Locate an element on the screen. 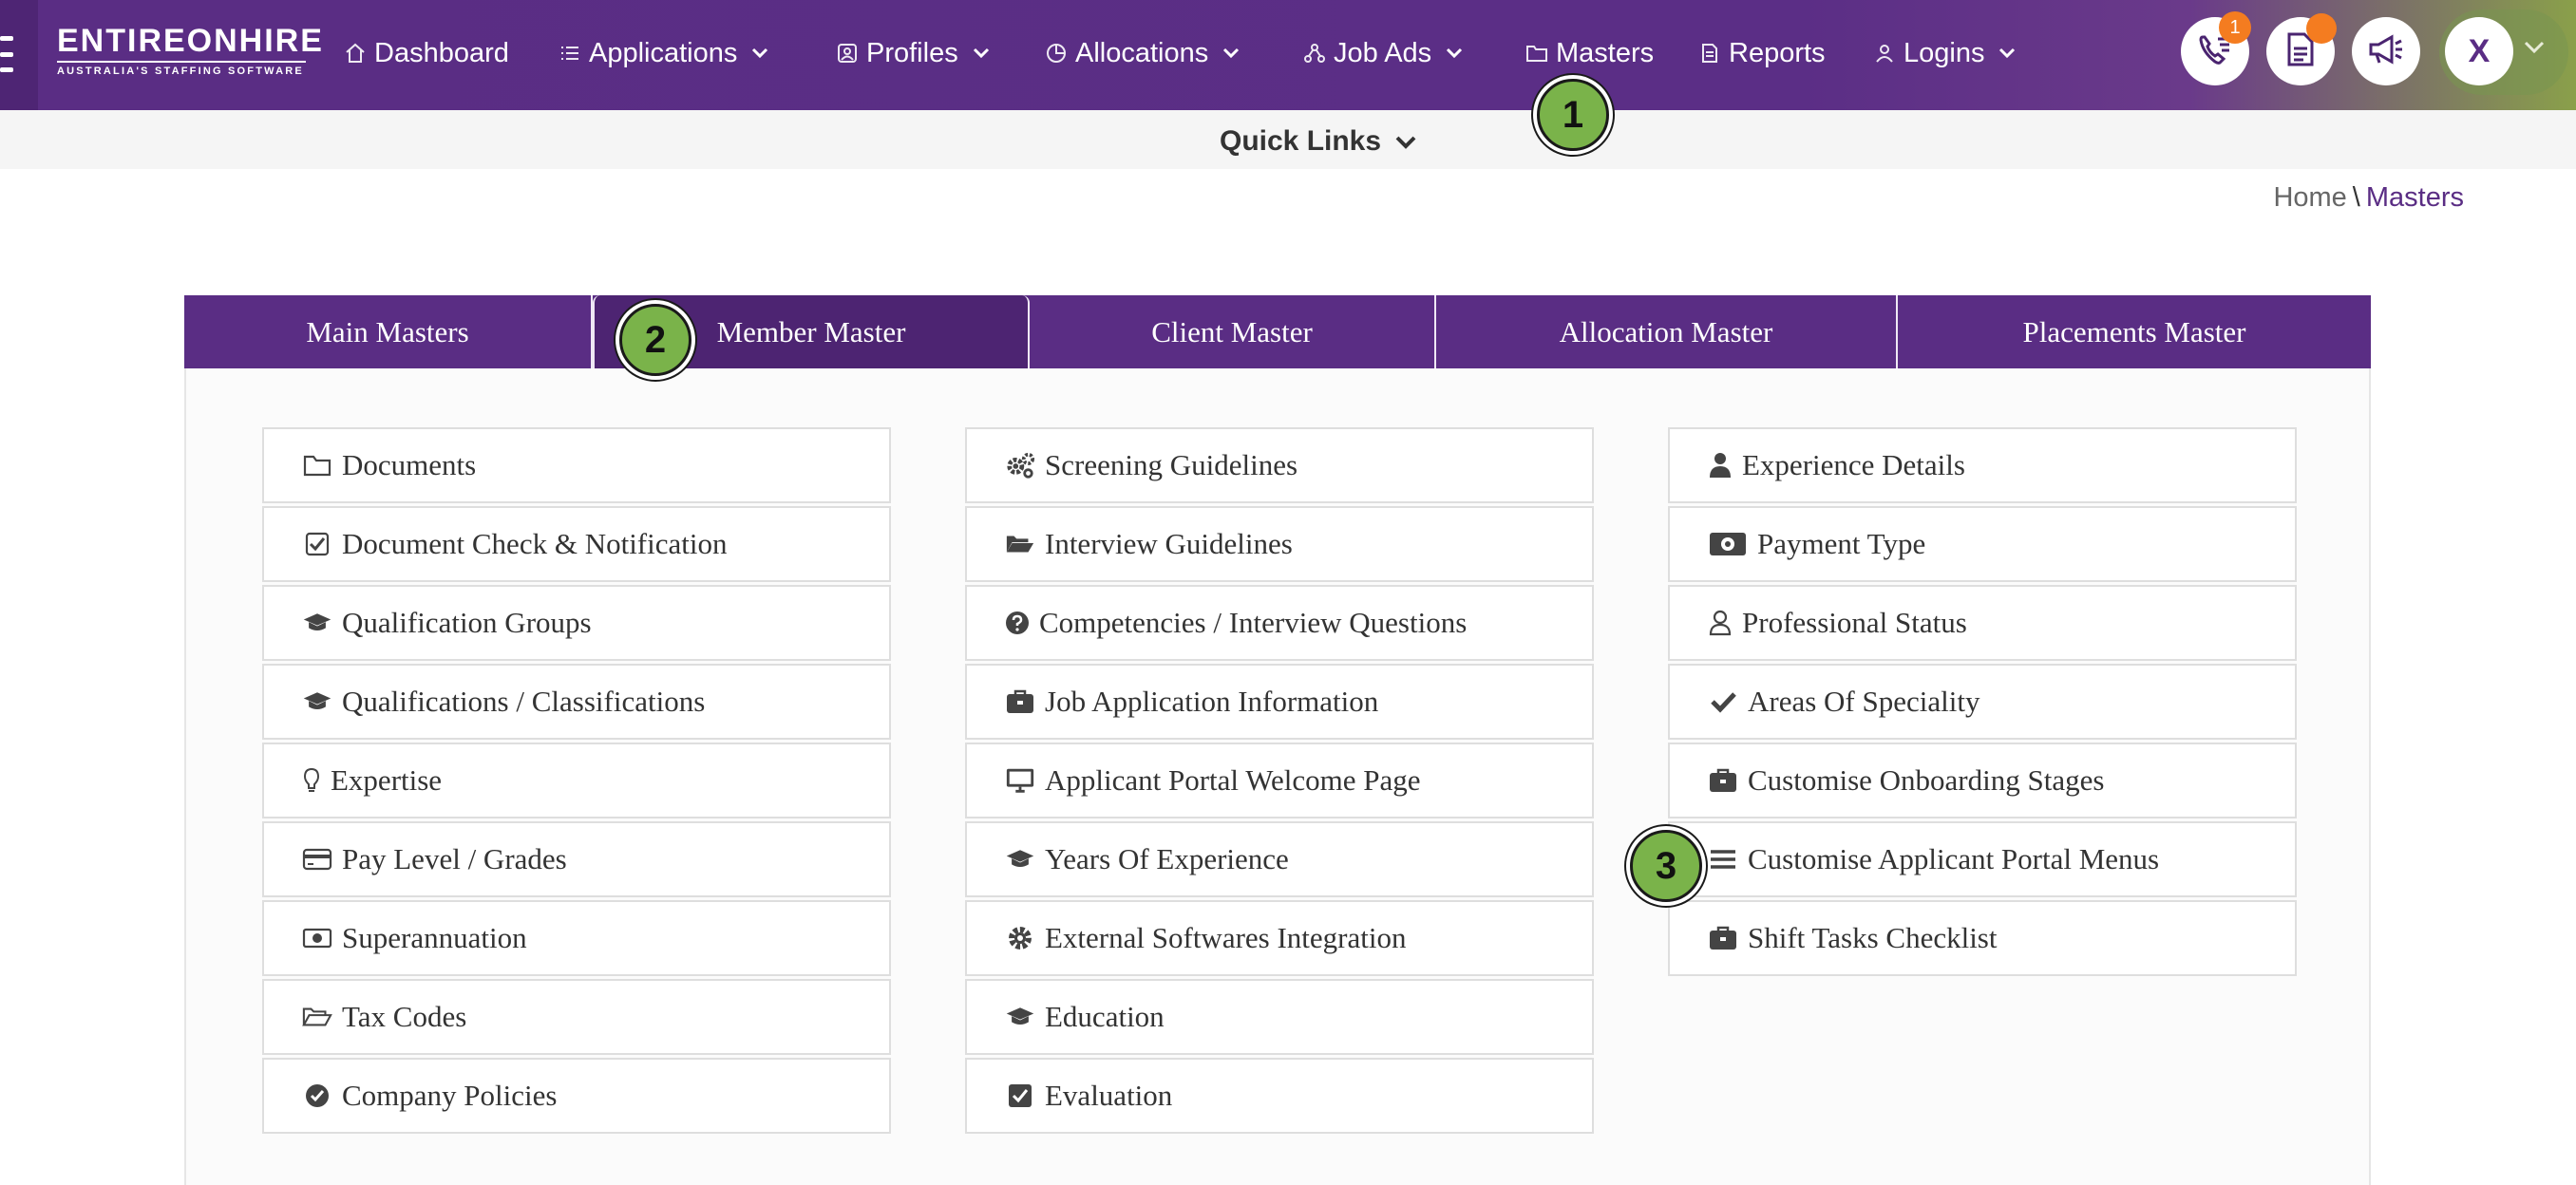 This screenshot has width=2576, height=1185. nav-allocations-label: Allocations is located at coordinates (1142, 52).